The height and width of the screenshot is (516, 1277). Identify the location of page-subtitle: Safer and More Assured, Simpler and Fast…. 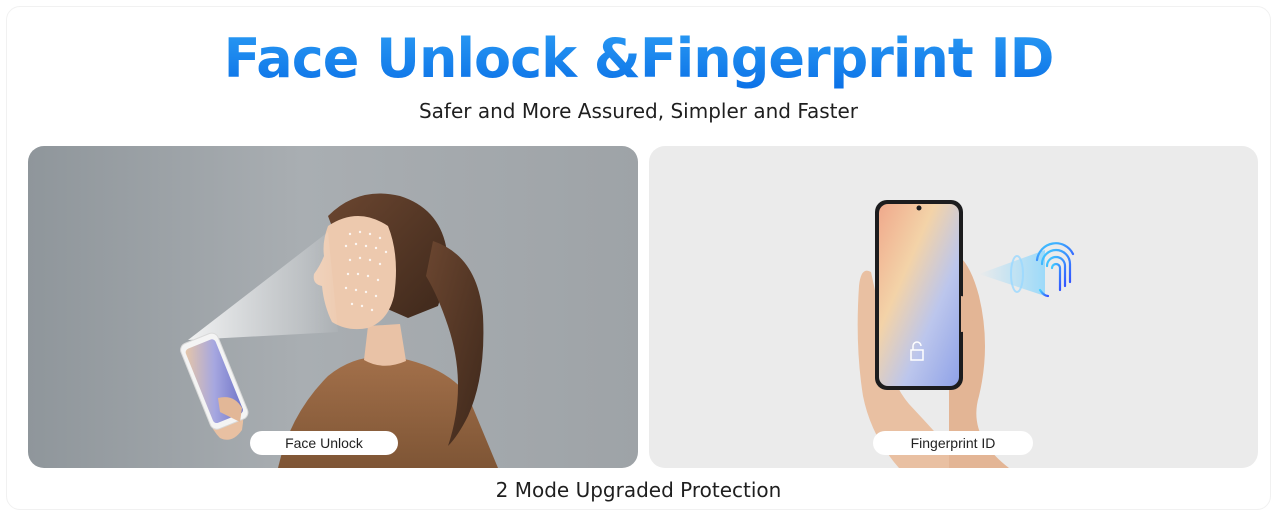
(638, 111).